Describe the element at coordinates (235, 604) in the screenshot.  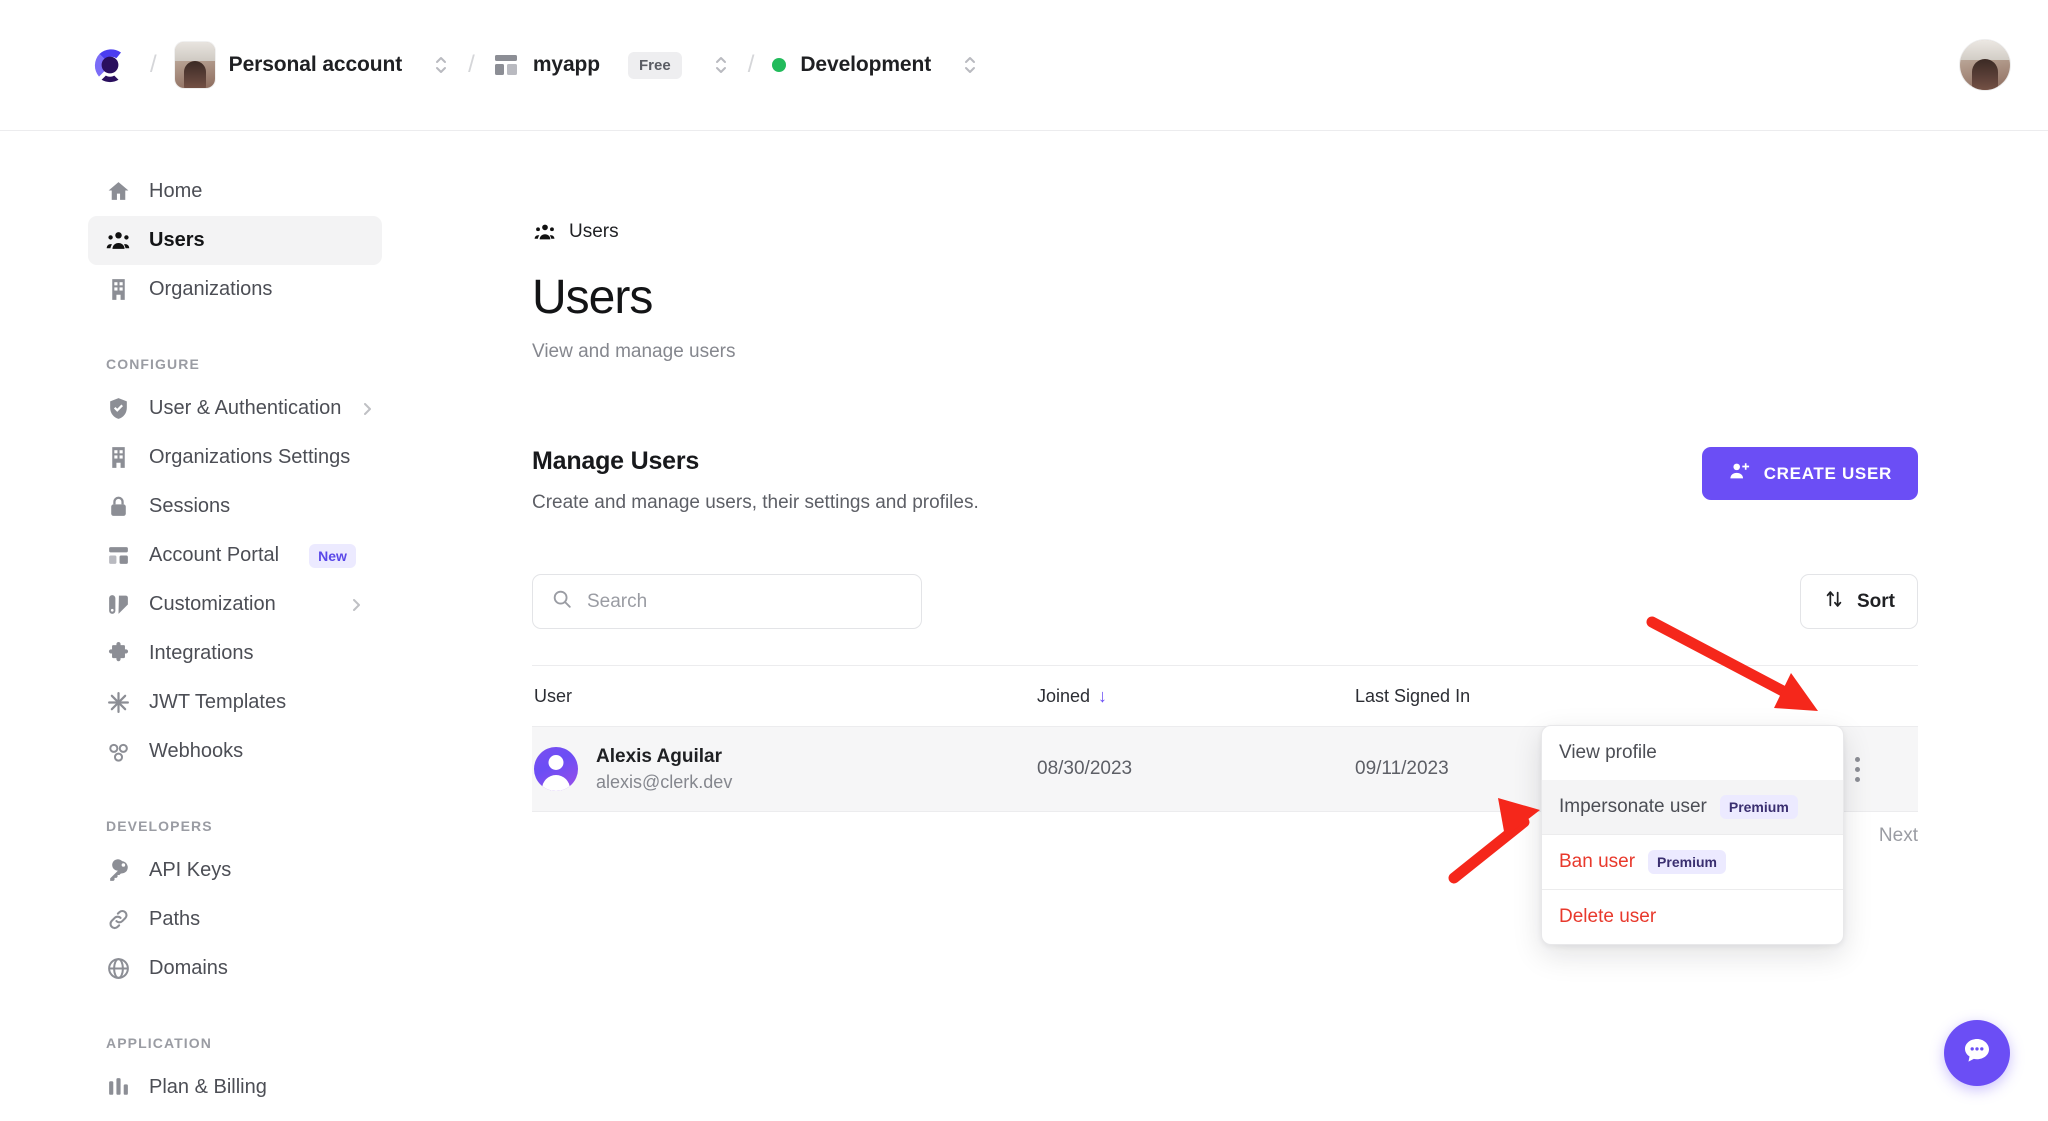
I see `sidebar-item-customization: Customization` at that location.